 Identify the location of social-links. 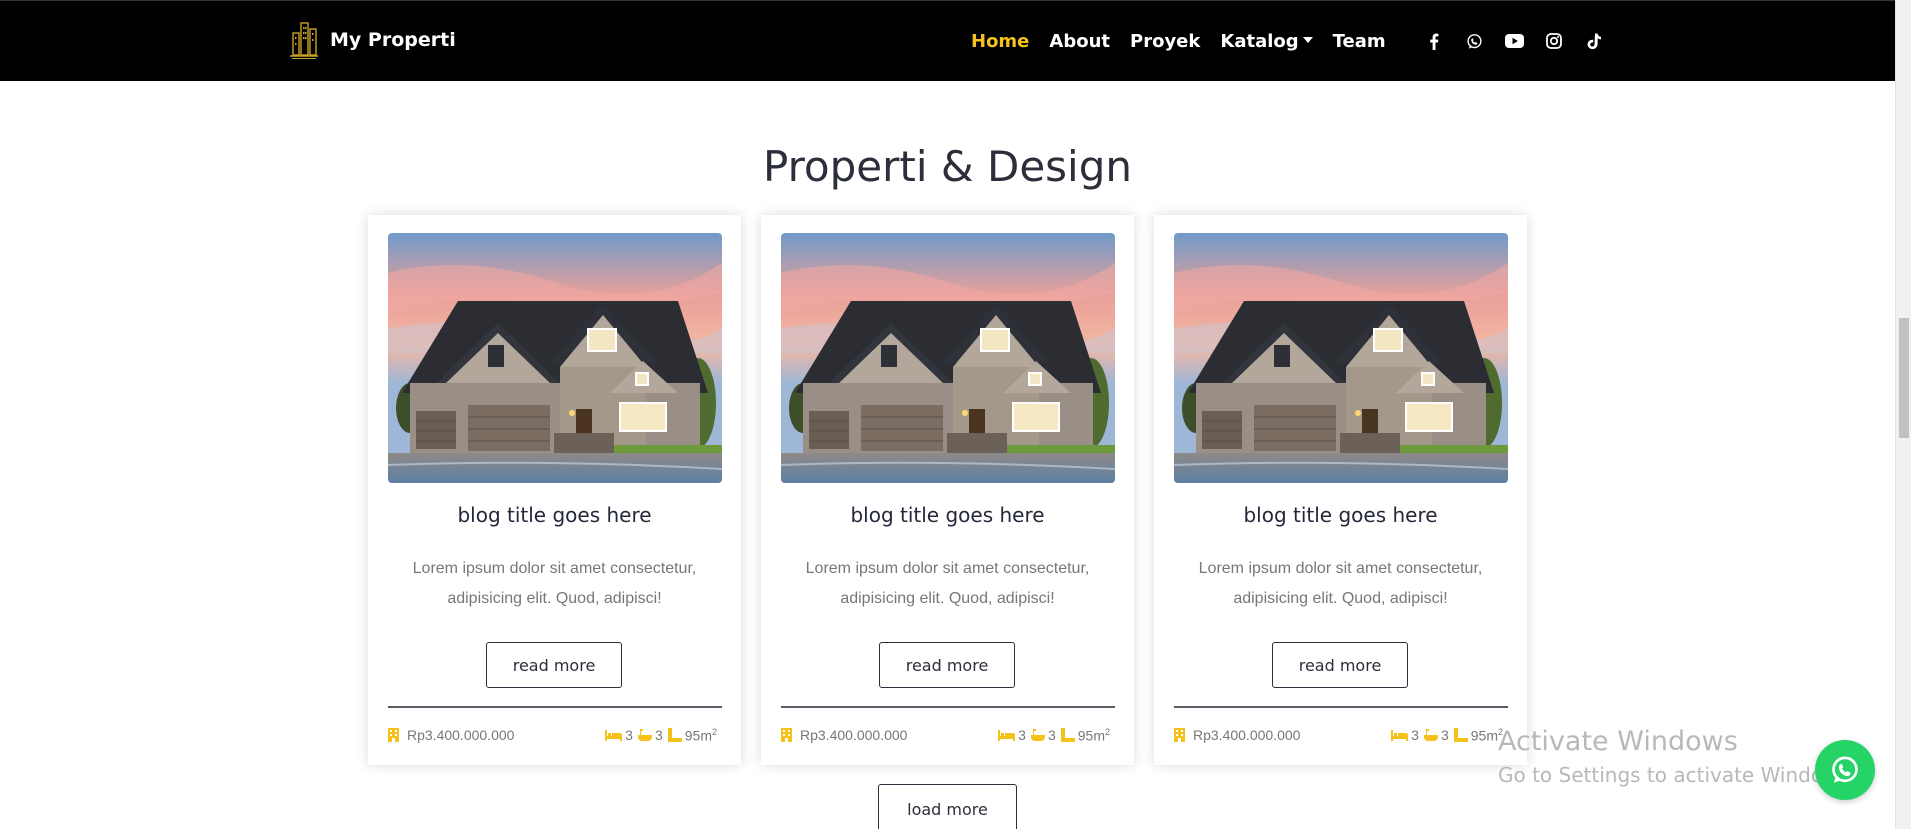
(1523, 41).